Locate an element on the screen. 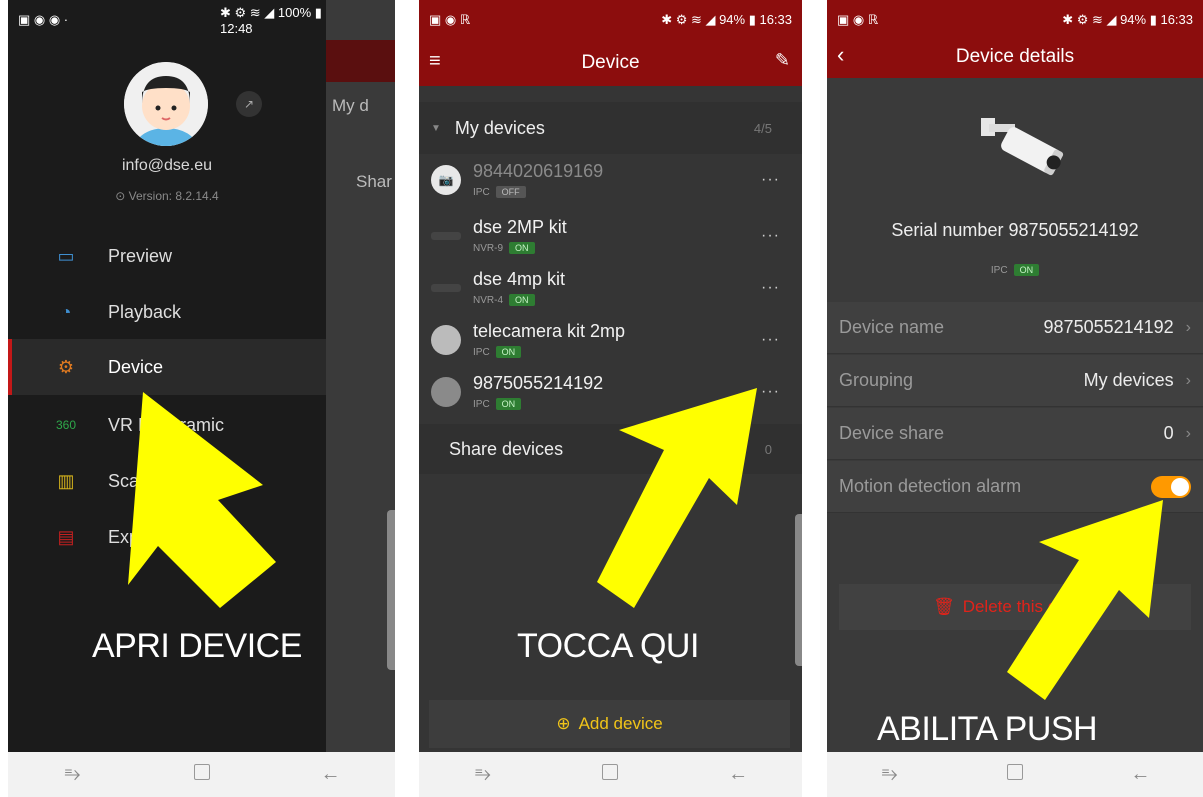 The width and height of the screenshot is (1203, 797). menu-item-experience: ▤ Experience is located at coordinates (167, 537).